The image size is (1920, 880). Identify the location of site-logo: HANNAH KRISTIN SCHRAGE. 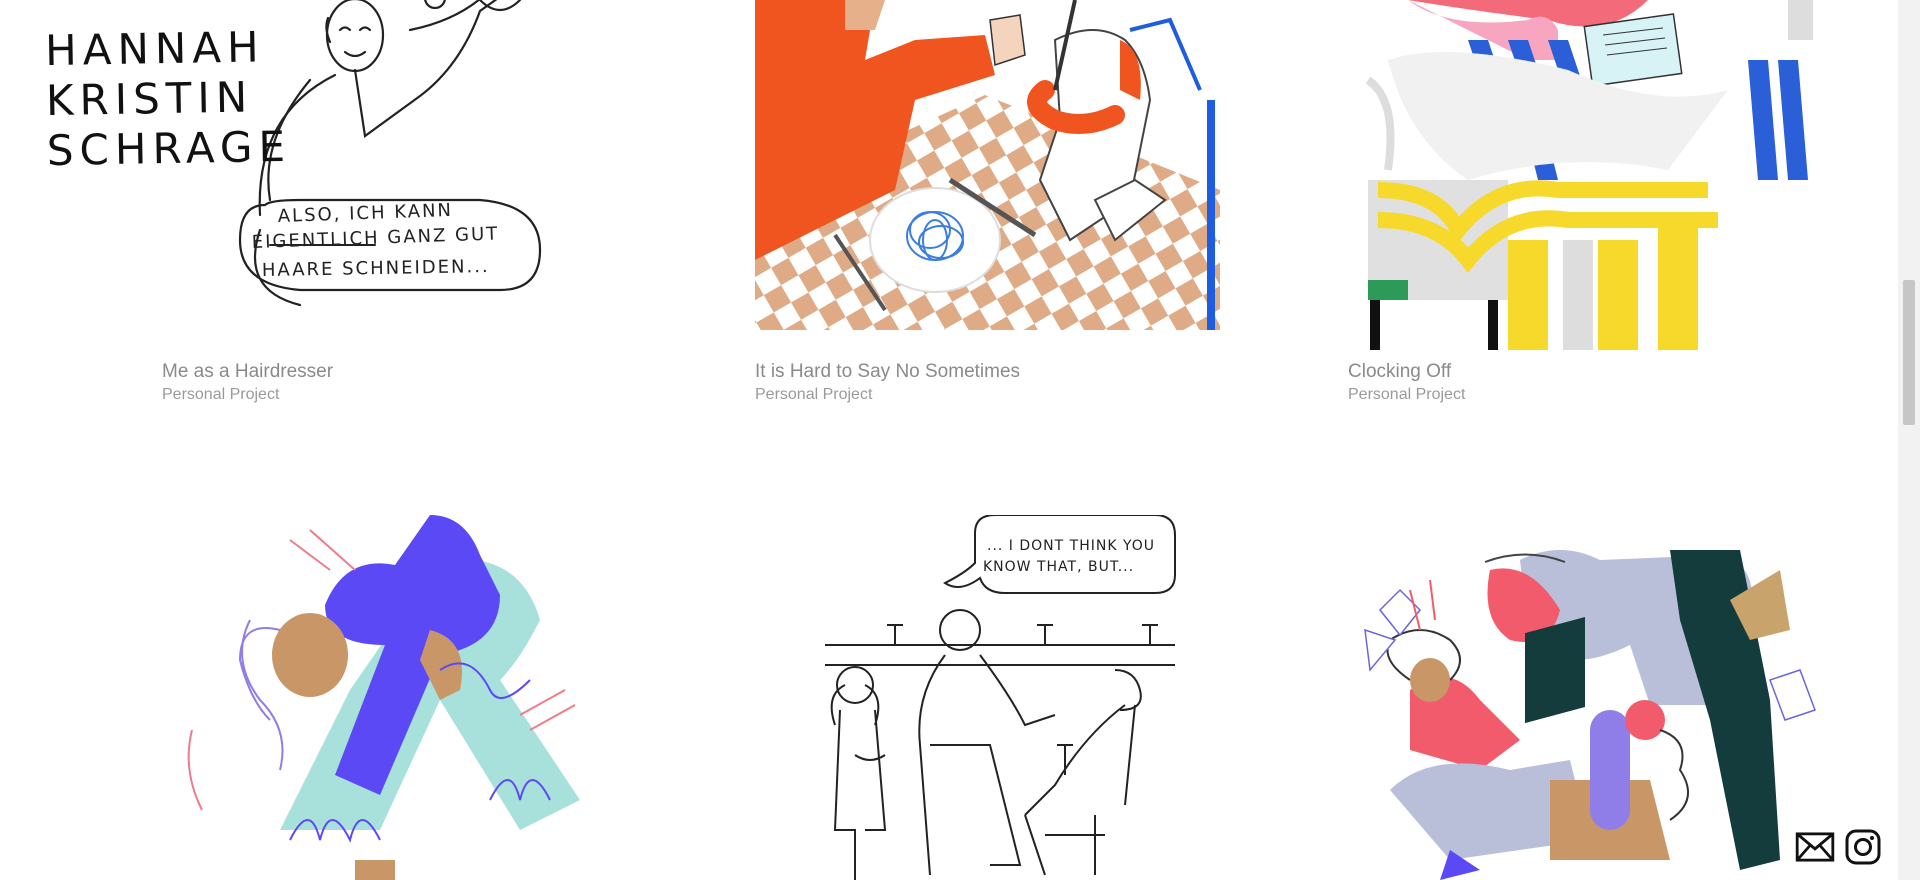
(168, 99).